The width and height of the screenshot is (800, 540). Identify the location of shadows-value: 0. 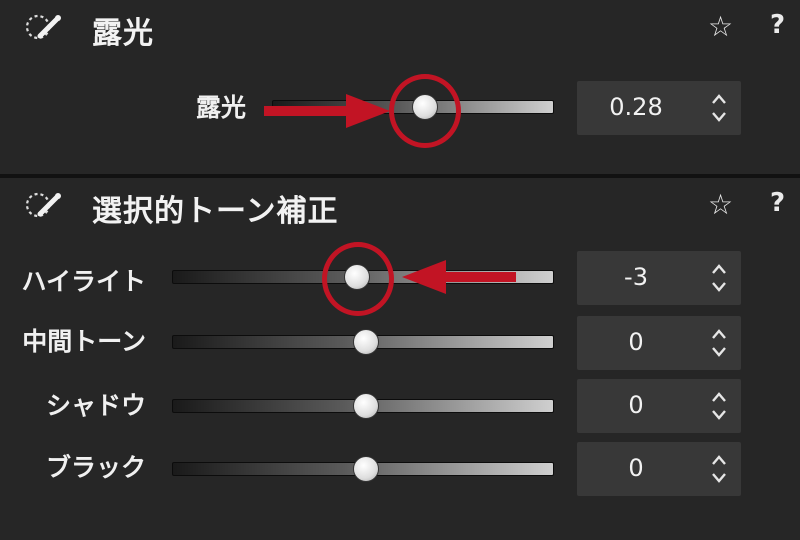
(636, 405).